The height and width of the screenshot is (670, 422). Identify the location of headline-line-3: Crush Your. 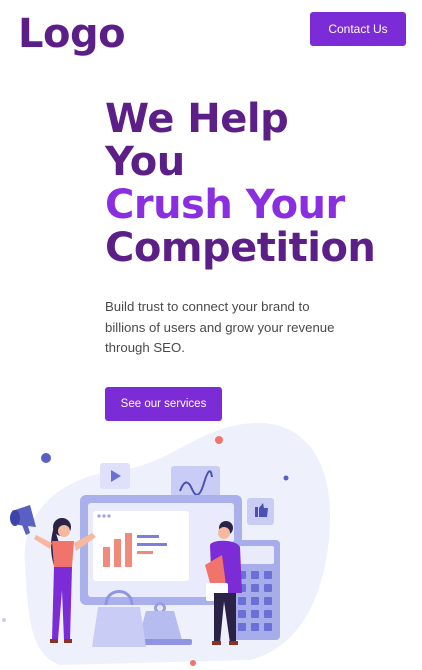
(225, 205).